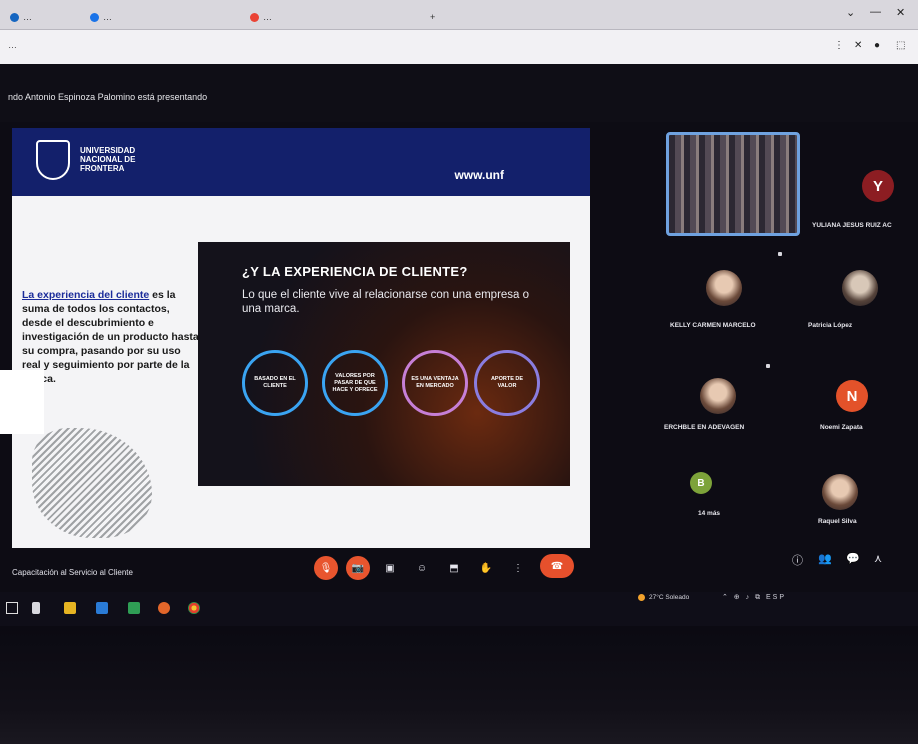  I want to click on concept-label: BASADO EN EL CLIENTE, so click(275, 382).